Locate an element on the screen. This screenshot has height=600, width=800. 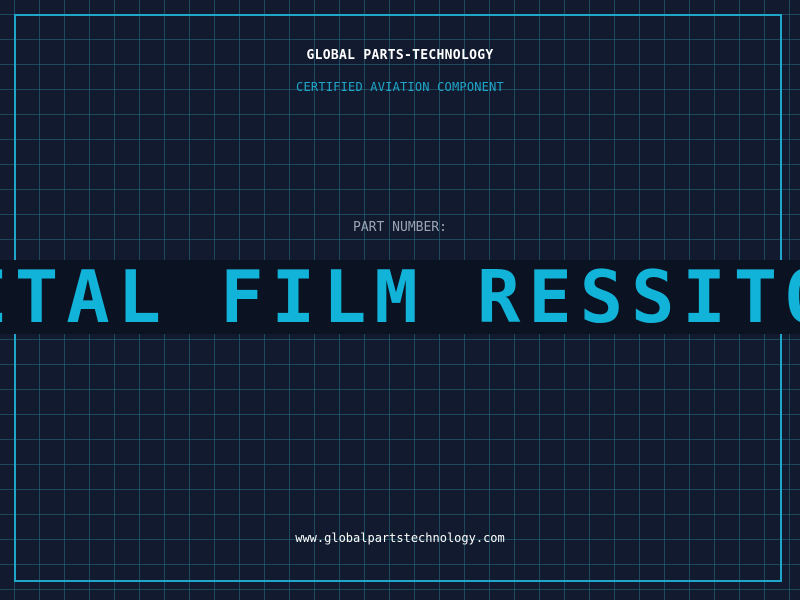
part-name: METAL FILM RESSITOR is located at coordinates (400, 297).